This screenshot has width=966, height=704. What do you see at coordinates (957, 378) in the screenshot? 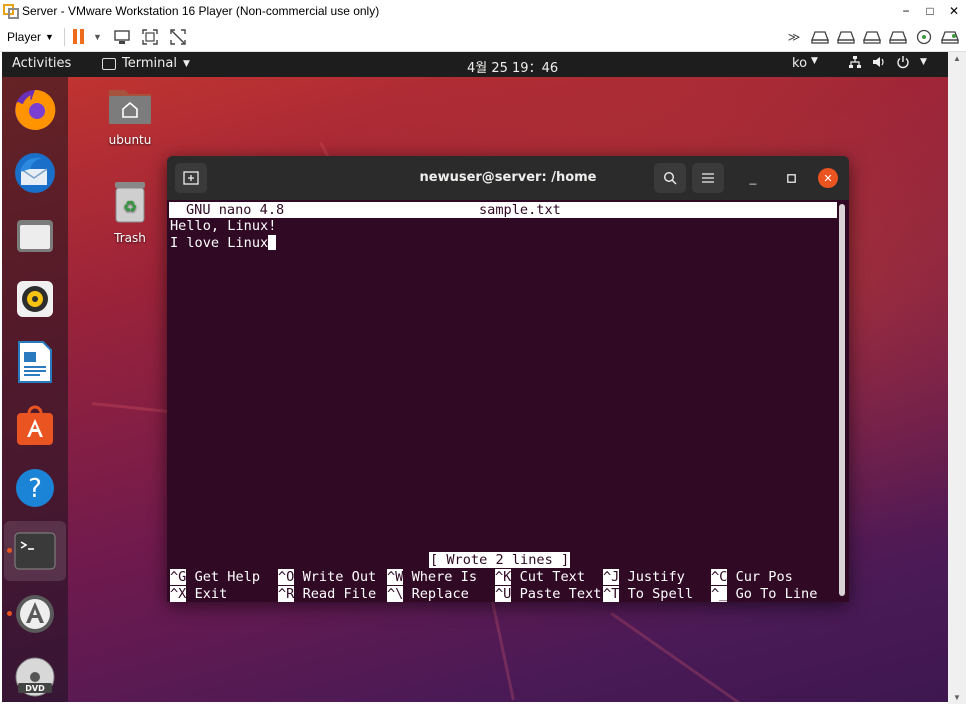
I see `vmware-scrollbar: ▲ ▼` at bounding box center [957, 378].